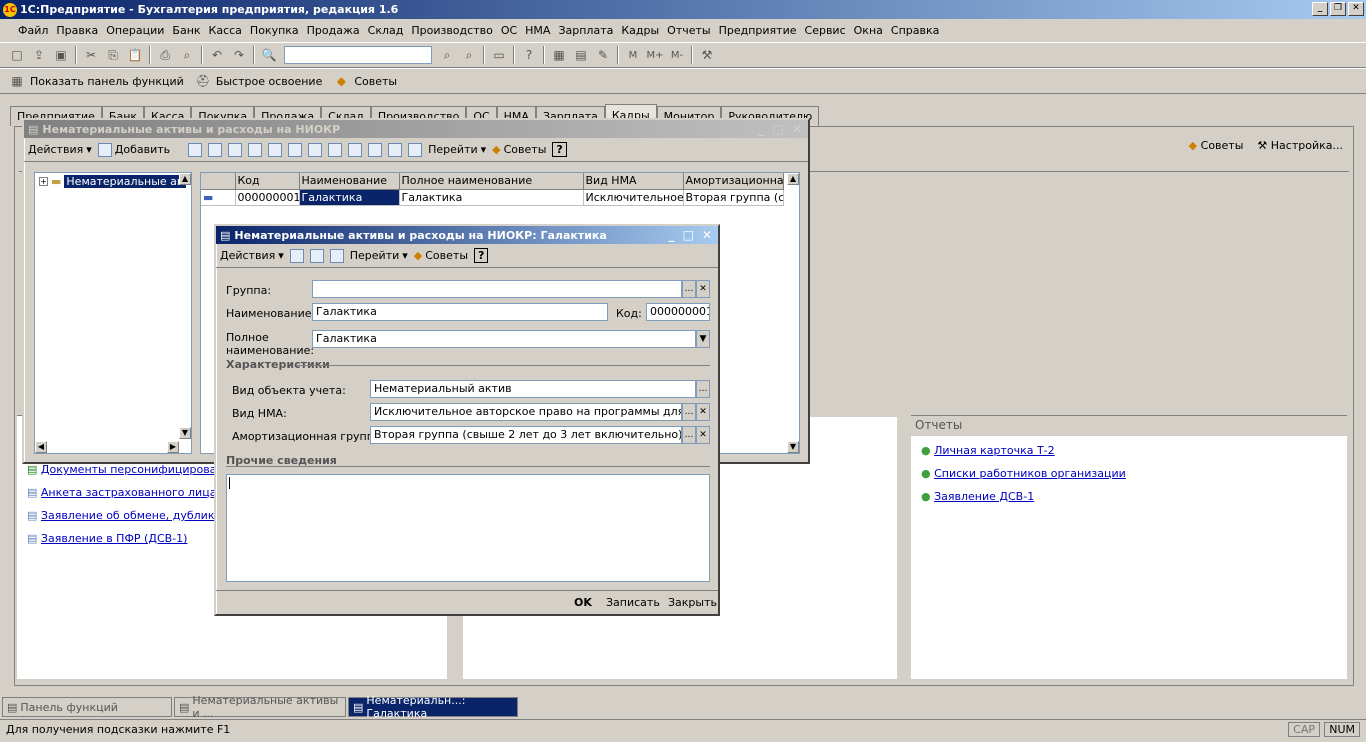 Image resolution: width=1366 pixels, height=742 pixels. Describe the element at coordinates (994, 450) in the screenshot. I see `report-link-t2: Личная карточка Т-2` at that location.